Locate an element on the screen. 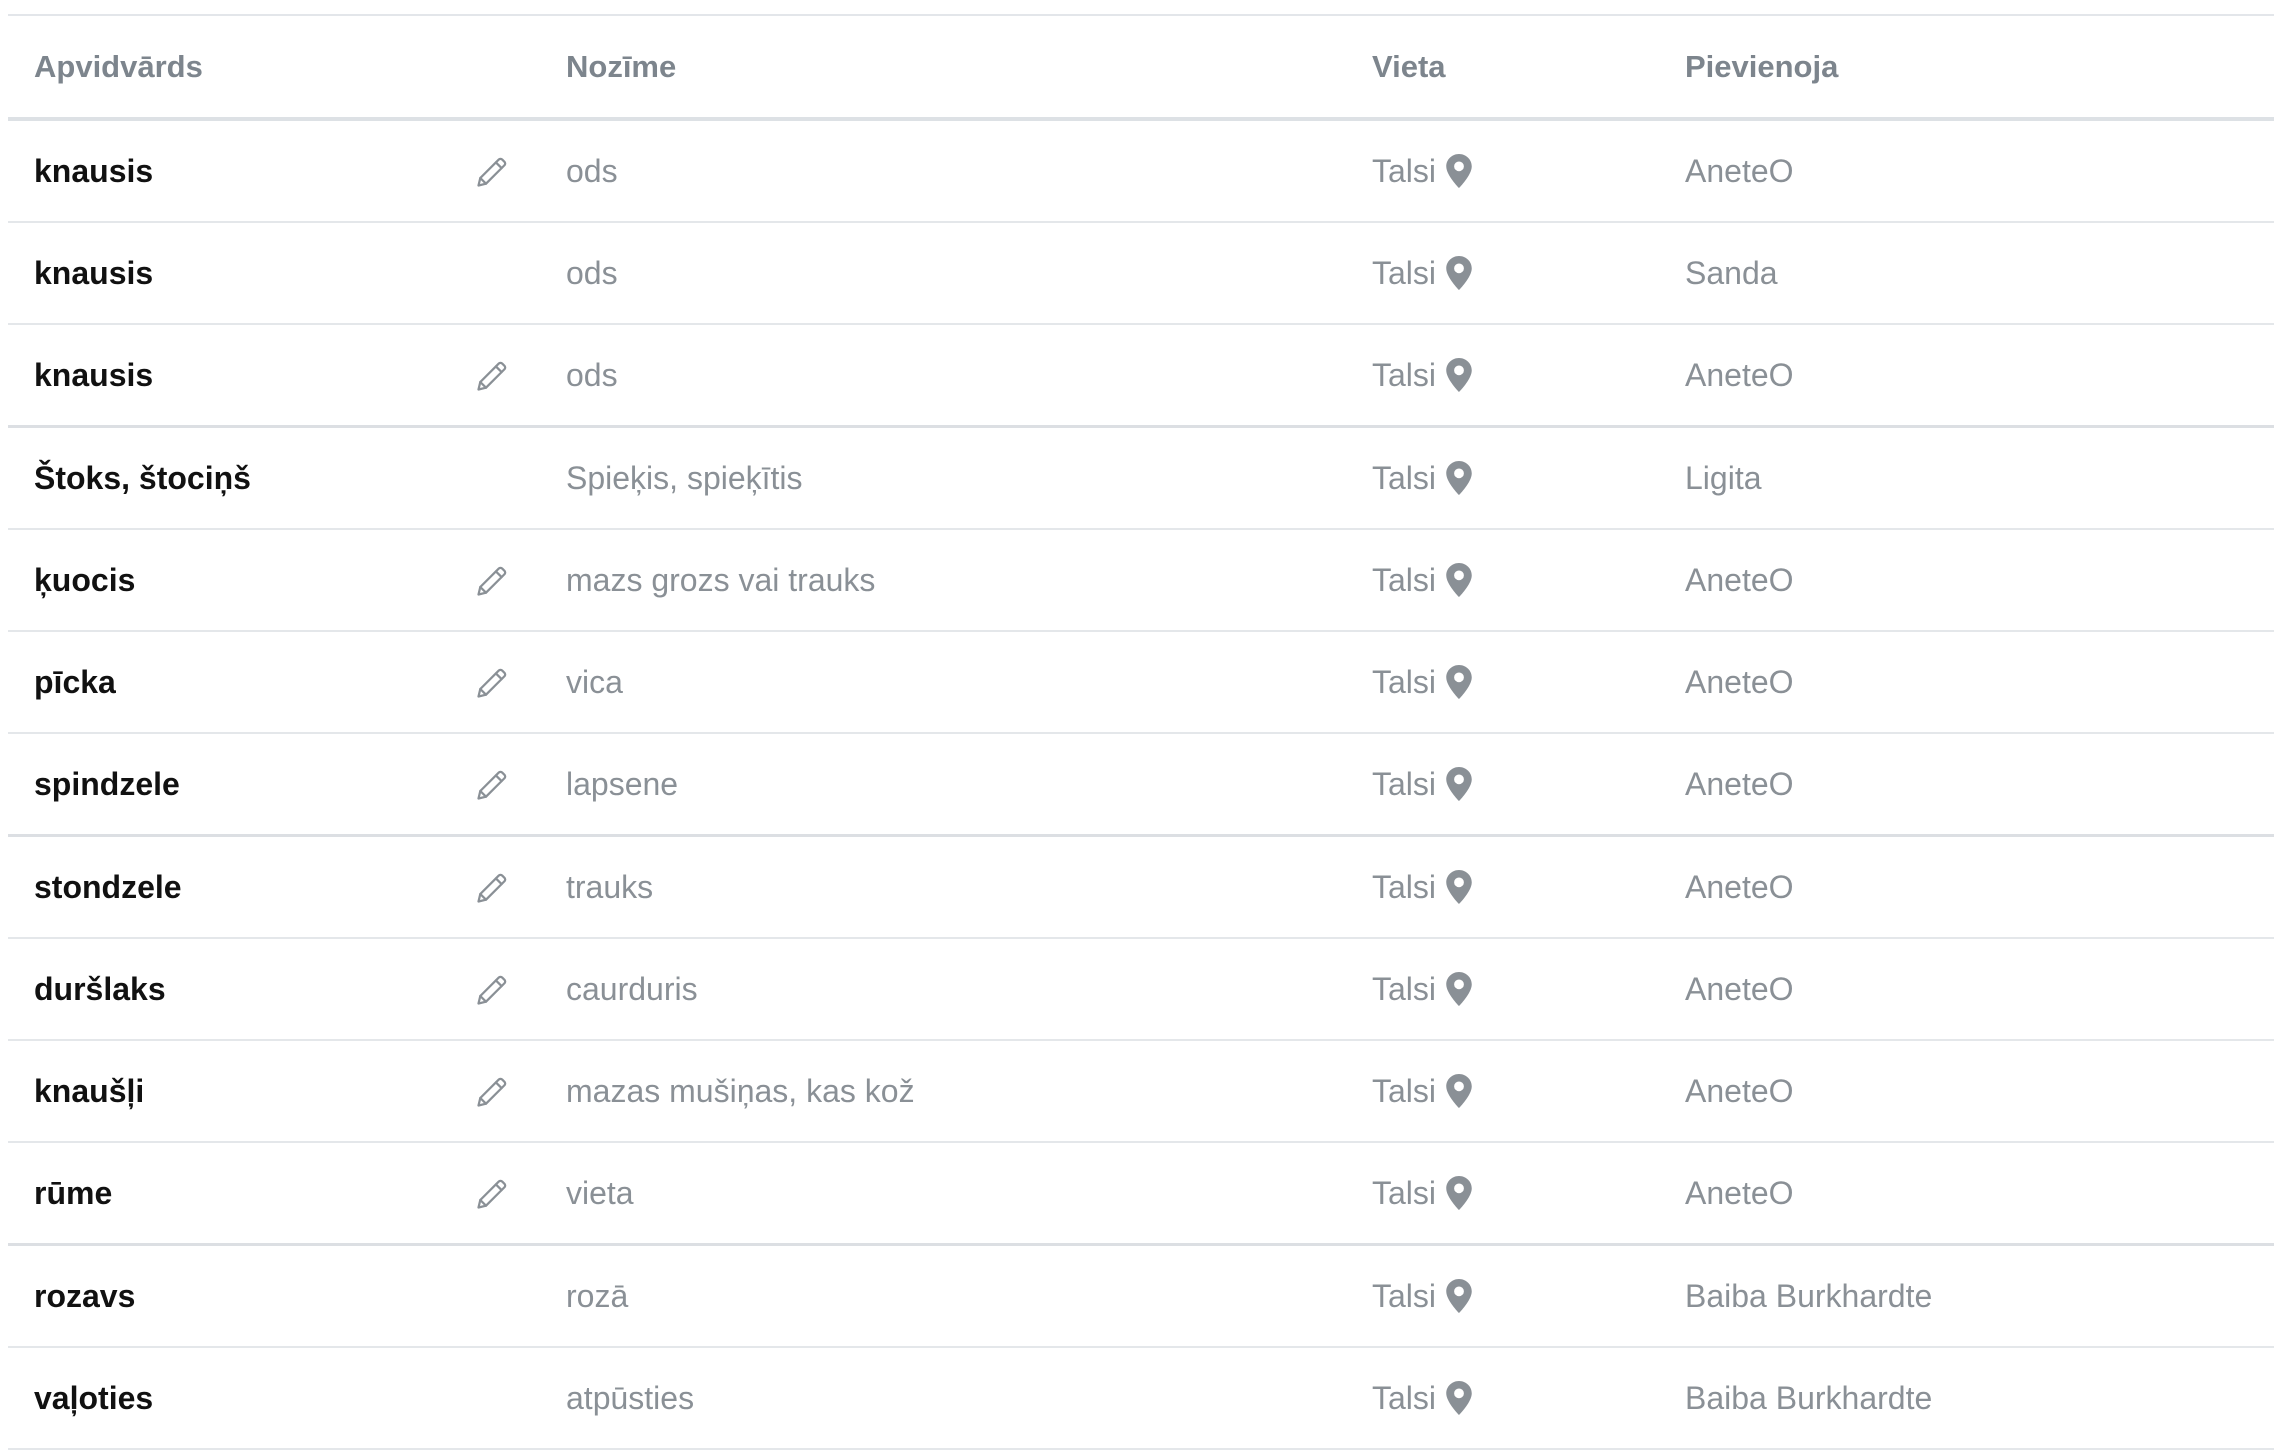 The height and width of the screenshot is (1450, 2274). table-row: duršlaks caurduris Talsi AneteO is located at coordinates (1141, 989).